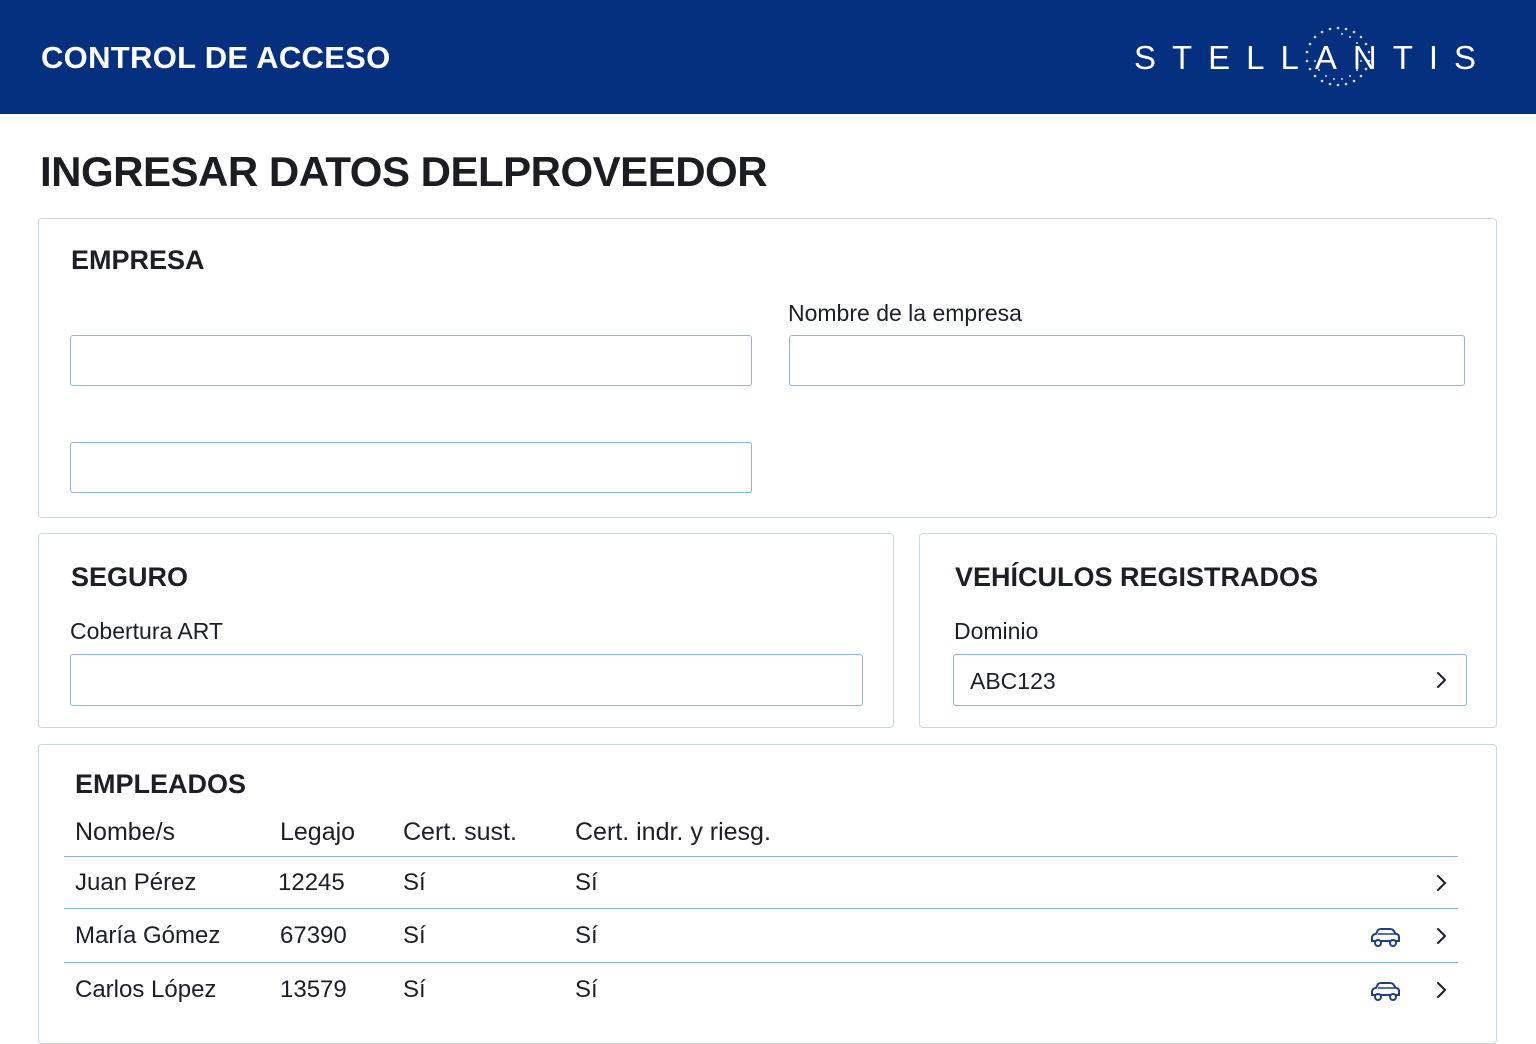 This screenshot has height=1044, width=1536. What do you see at coordinates (313, 989) in the screenshot?
I see `employee-legajo: 13579` at bounding box center [313, 989].